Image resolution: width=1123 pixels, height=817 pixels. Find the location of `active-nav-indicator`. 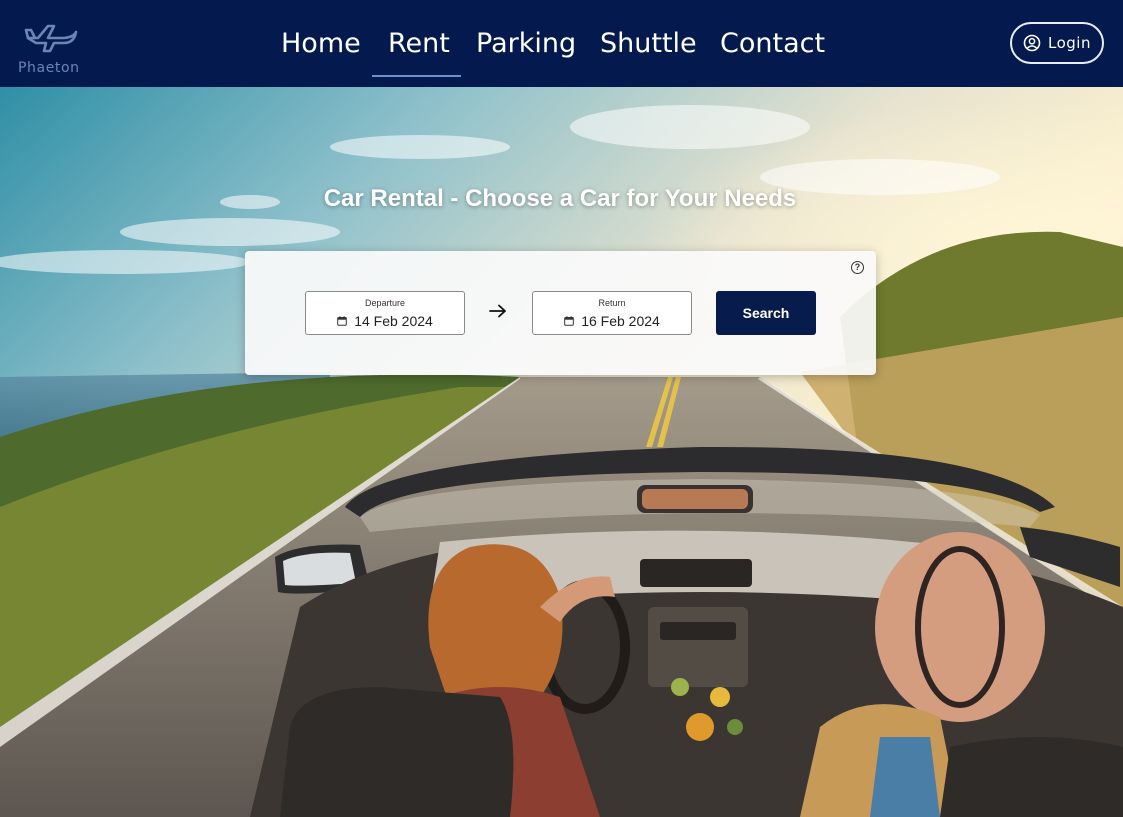

active-nav-indicator is located at coordinates (416, 76).